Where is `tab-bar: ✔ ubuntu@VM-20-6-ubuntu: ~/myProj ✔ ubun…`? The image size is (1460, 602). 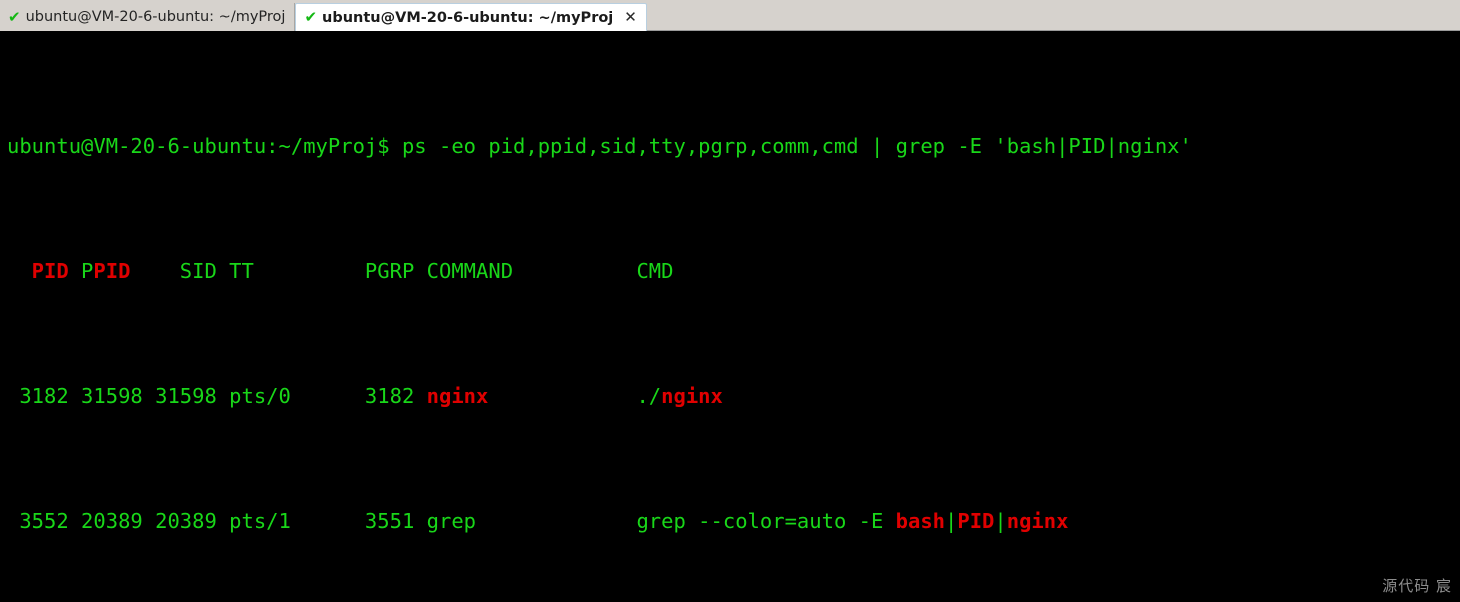
tab-bar: ✔ ubuntu@VM-20-6-ubuntu: ~/myProj ✔ ubun… is located at coordinates (730, 15).